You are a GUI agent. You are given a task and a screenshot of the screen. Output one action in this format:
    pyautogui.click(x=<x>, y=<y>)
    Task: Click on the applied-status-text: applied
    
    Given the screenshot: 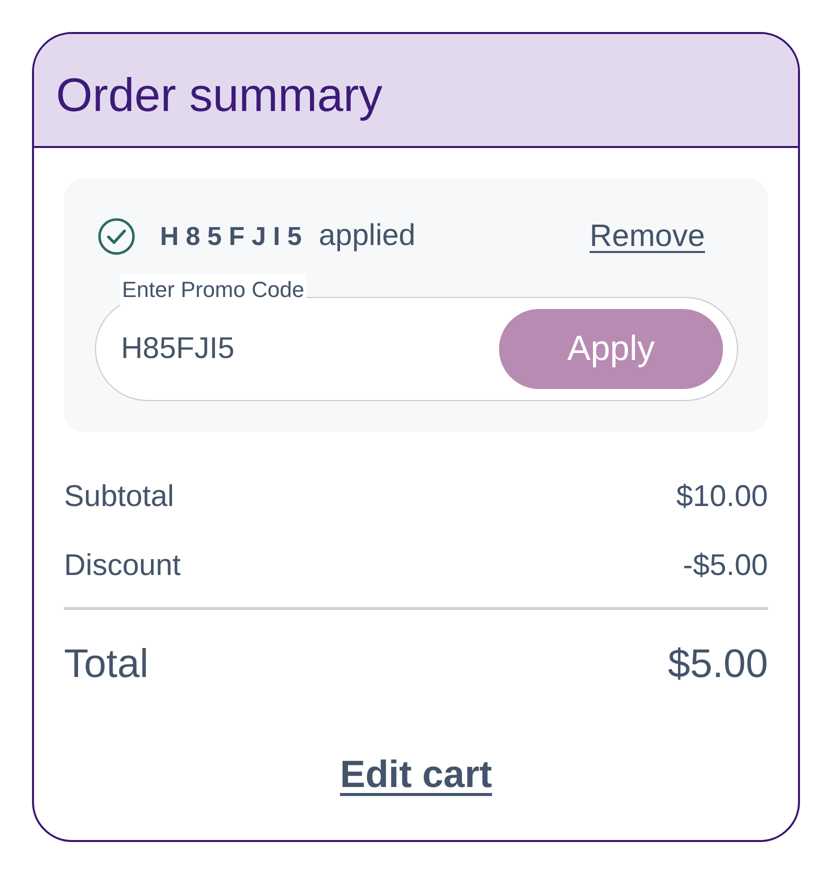 What is the action you would take?
    pyautogui.click(x=367, y=236)
    